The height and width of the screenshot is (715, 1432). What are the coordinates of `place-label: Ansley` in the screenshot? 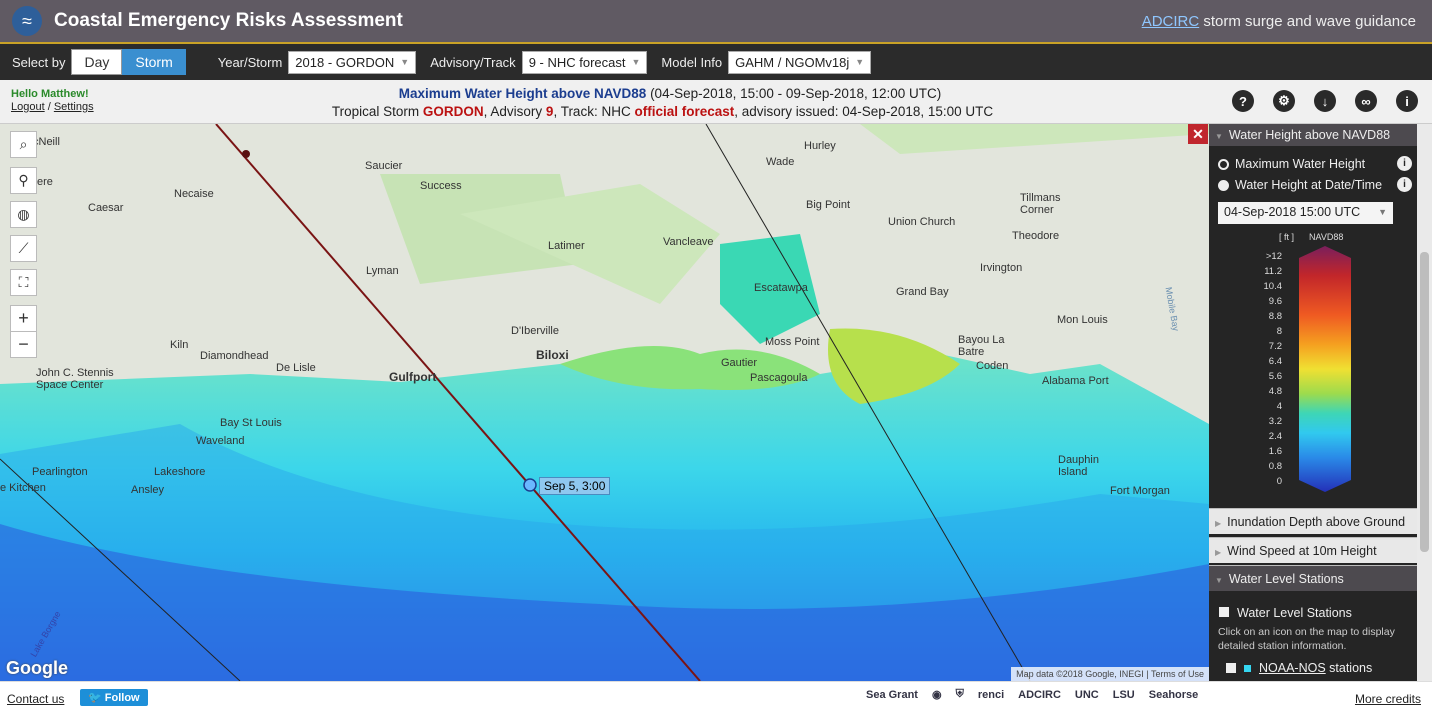 It's located at (148, 490).